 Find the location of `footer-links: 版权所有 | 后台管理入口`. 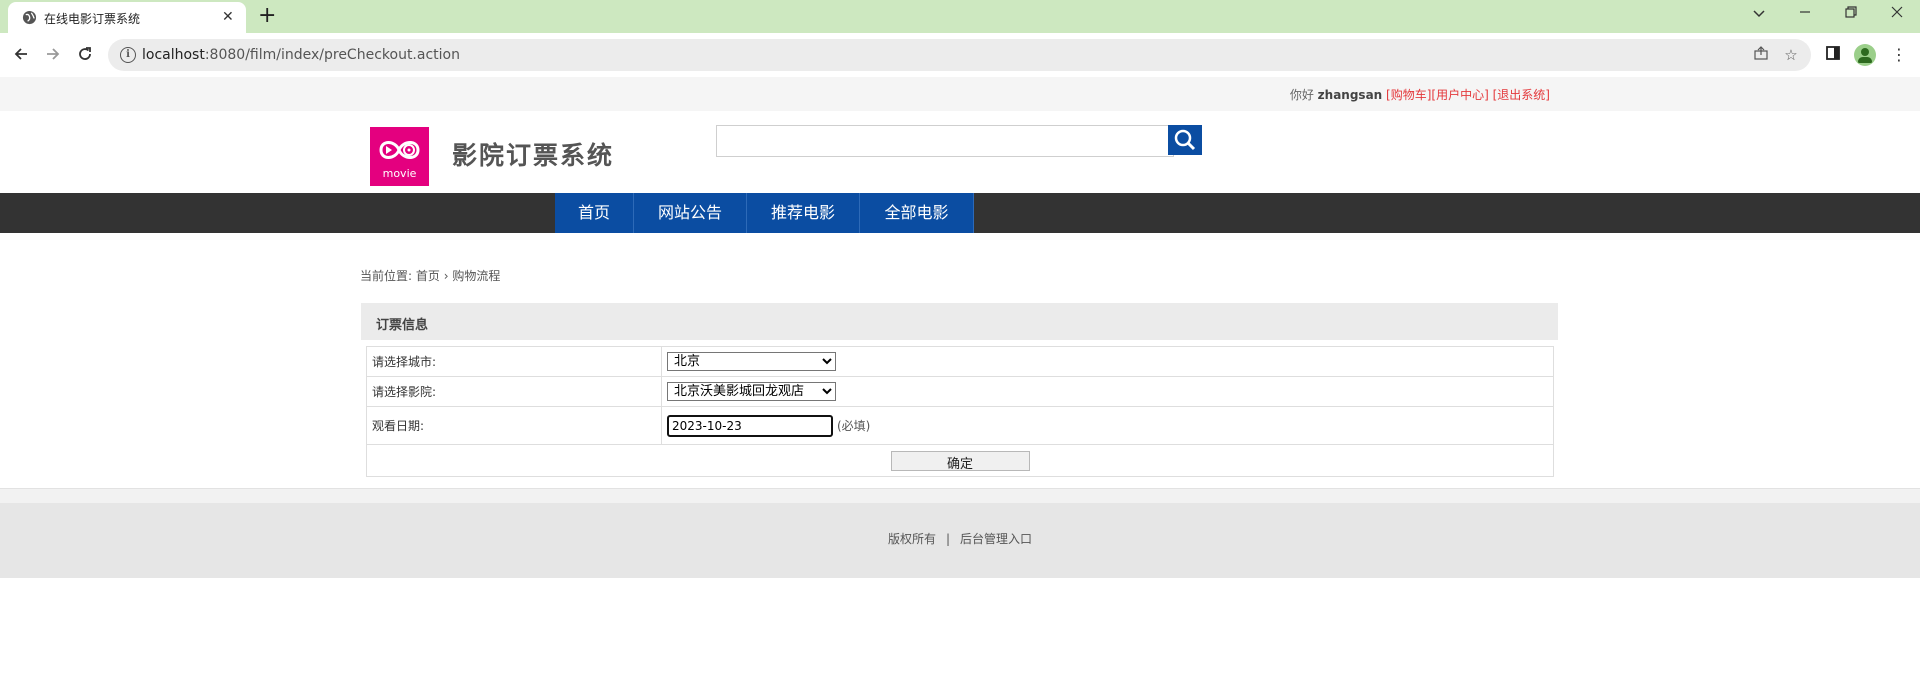

footer-links: 版权所有 | 后台管理入口 is located at coordinates (960, 538).